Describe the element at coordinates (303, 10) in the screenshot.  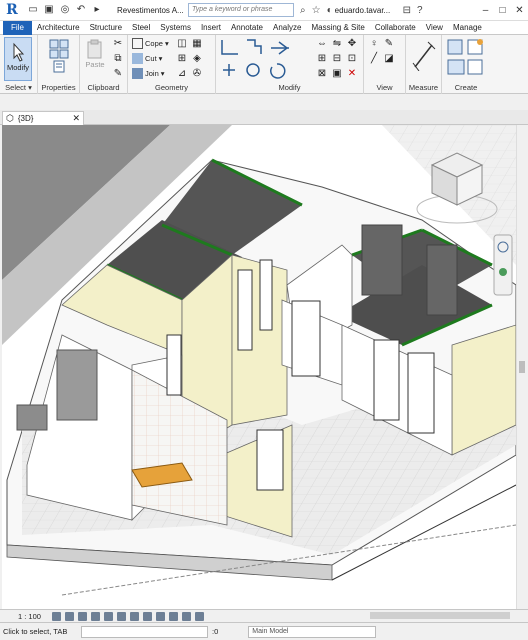
I see `search-icon: ⌕` at that location.